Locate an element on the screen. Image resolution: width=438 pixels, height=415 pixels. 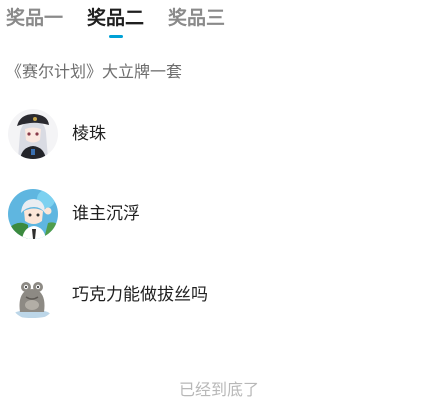
winner-name: 棱珠 is located at coordinates (89, 134).